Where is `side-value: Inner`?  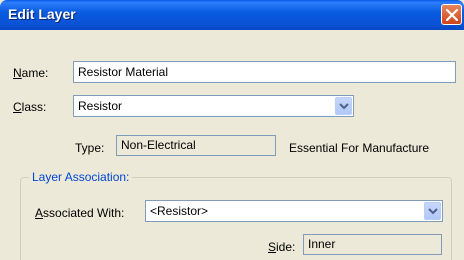 side-value: Inner is located at coordinates (322, 244).